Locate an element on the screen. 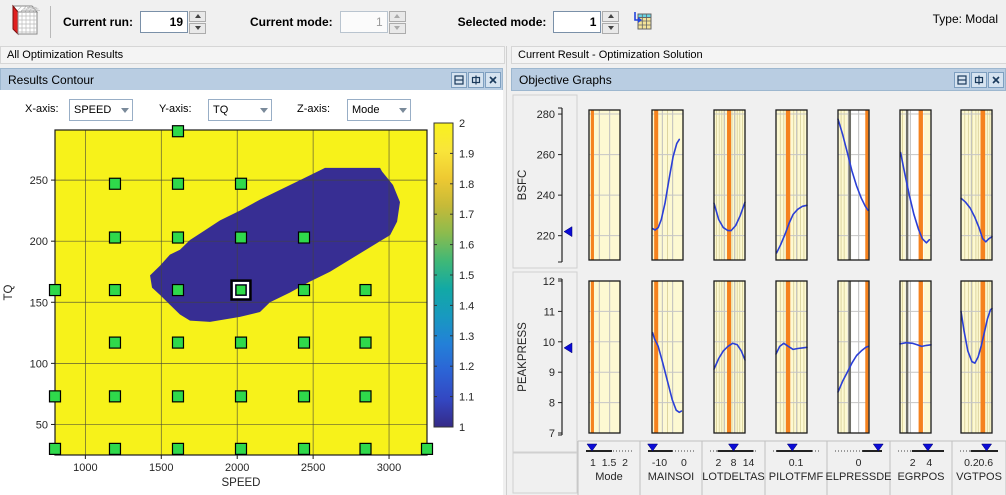 Image resolution: width=1006 pixels, height=495 pixels. label-row-spacer is located at coordinates (545, 473).